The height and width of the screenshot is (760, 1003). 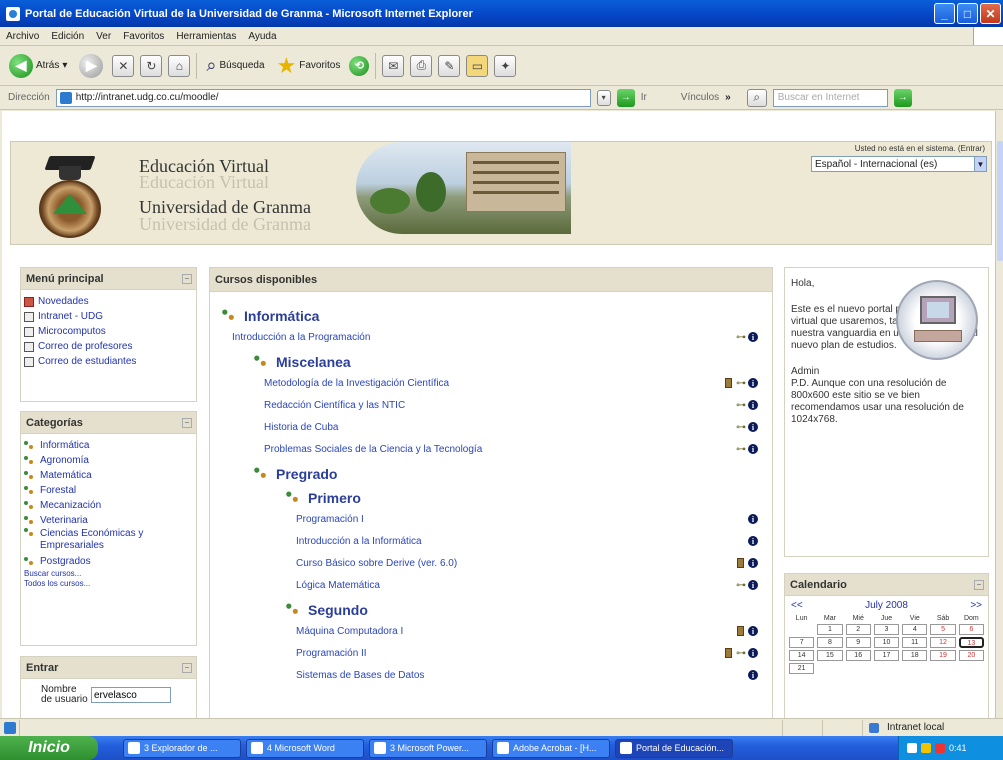 I want to click on course-link: Programación II, so click(x=331, y=653).